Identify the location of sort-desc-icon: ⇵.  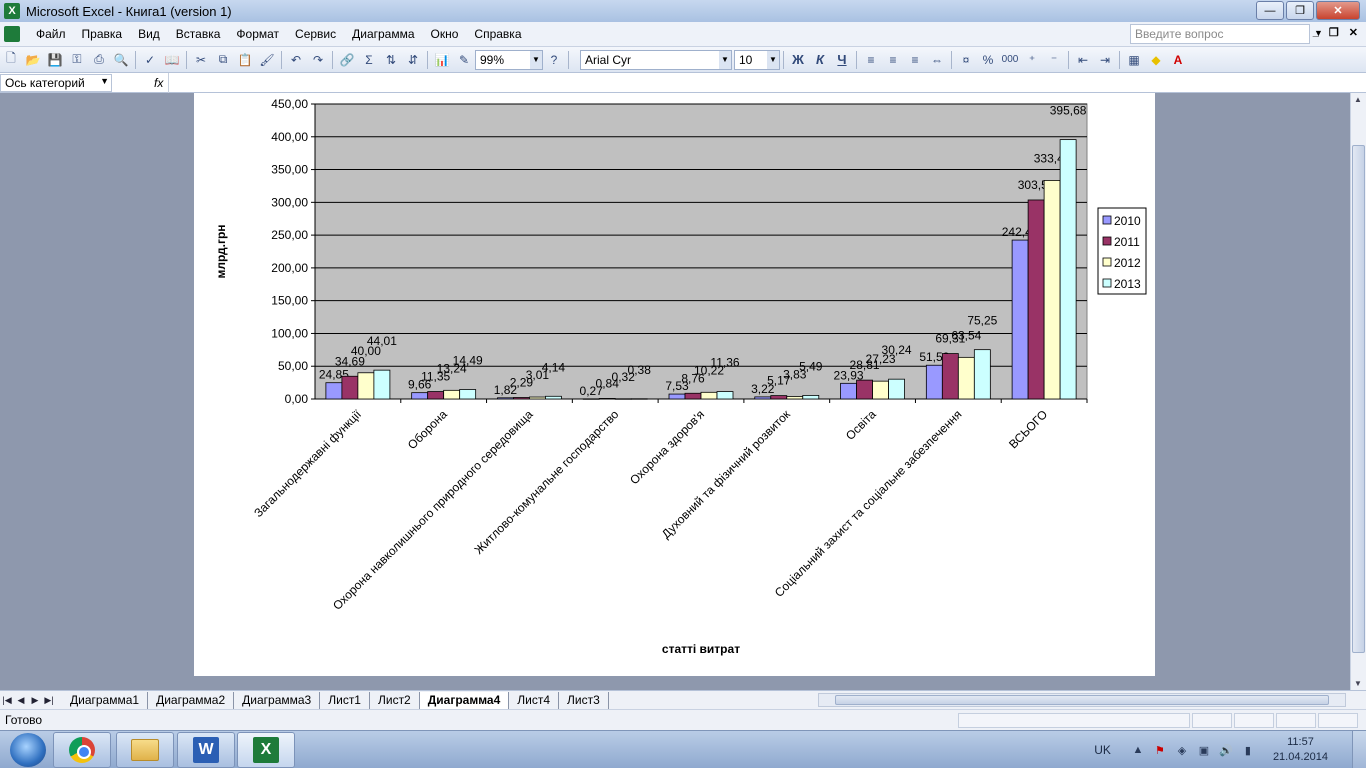
(413, 60).